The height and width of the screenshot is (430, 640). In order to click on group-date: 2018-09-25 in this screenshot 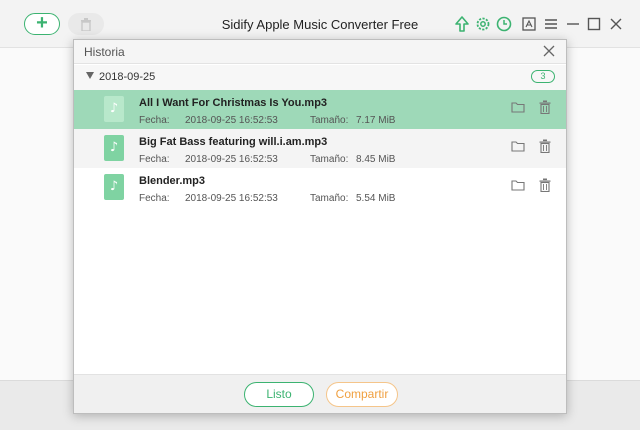, I will do `click(127, 77)`.